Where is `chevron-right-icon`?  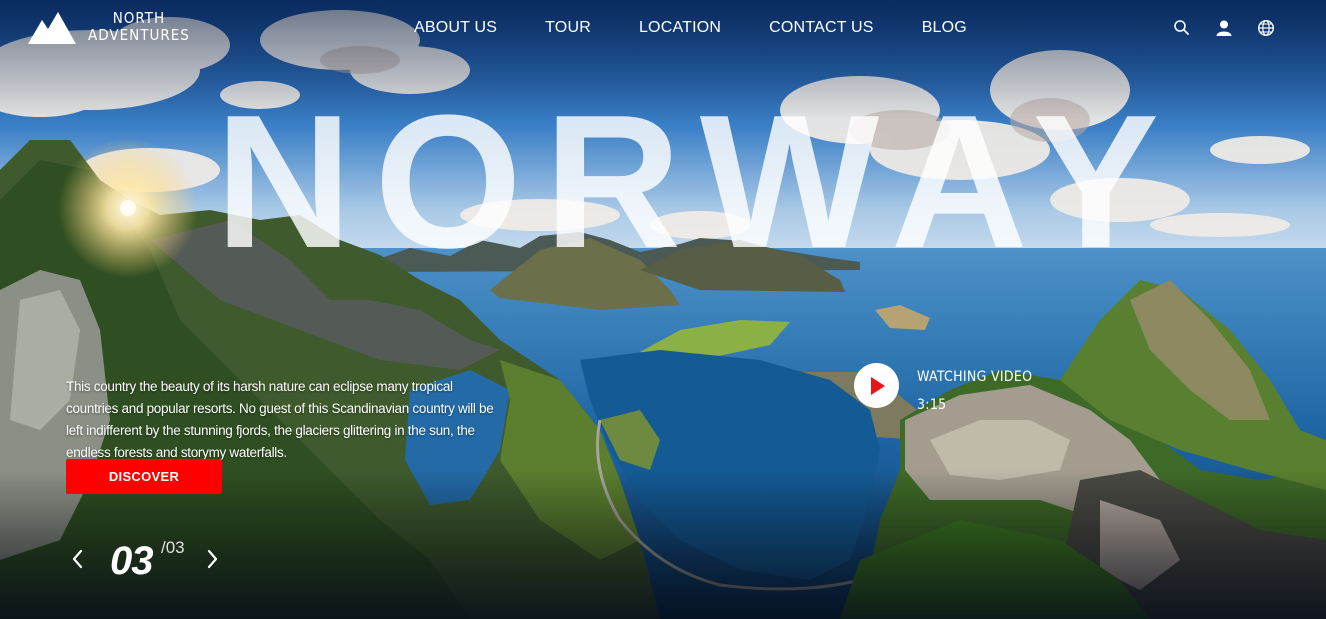
chevron-right-icon is located at coordinates (213, 559).